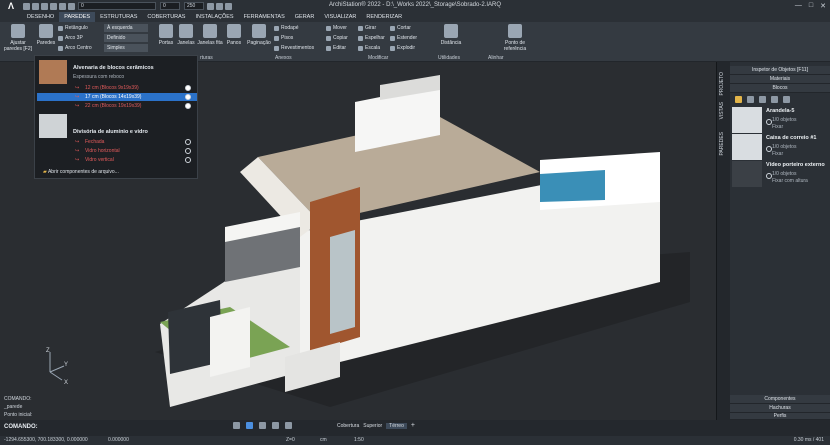 Image resolution: width=830 pixels, height=445 pixels. What do you see at coordinates (186, 35) in the screenshot?
I see `janelas-button: Janelas` at bounding box center [186, 35].